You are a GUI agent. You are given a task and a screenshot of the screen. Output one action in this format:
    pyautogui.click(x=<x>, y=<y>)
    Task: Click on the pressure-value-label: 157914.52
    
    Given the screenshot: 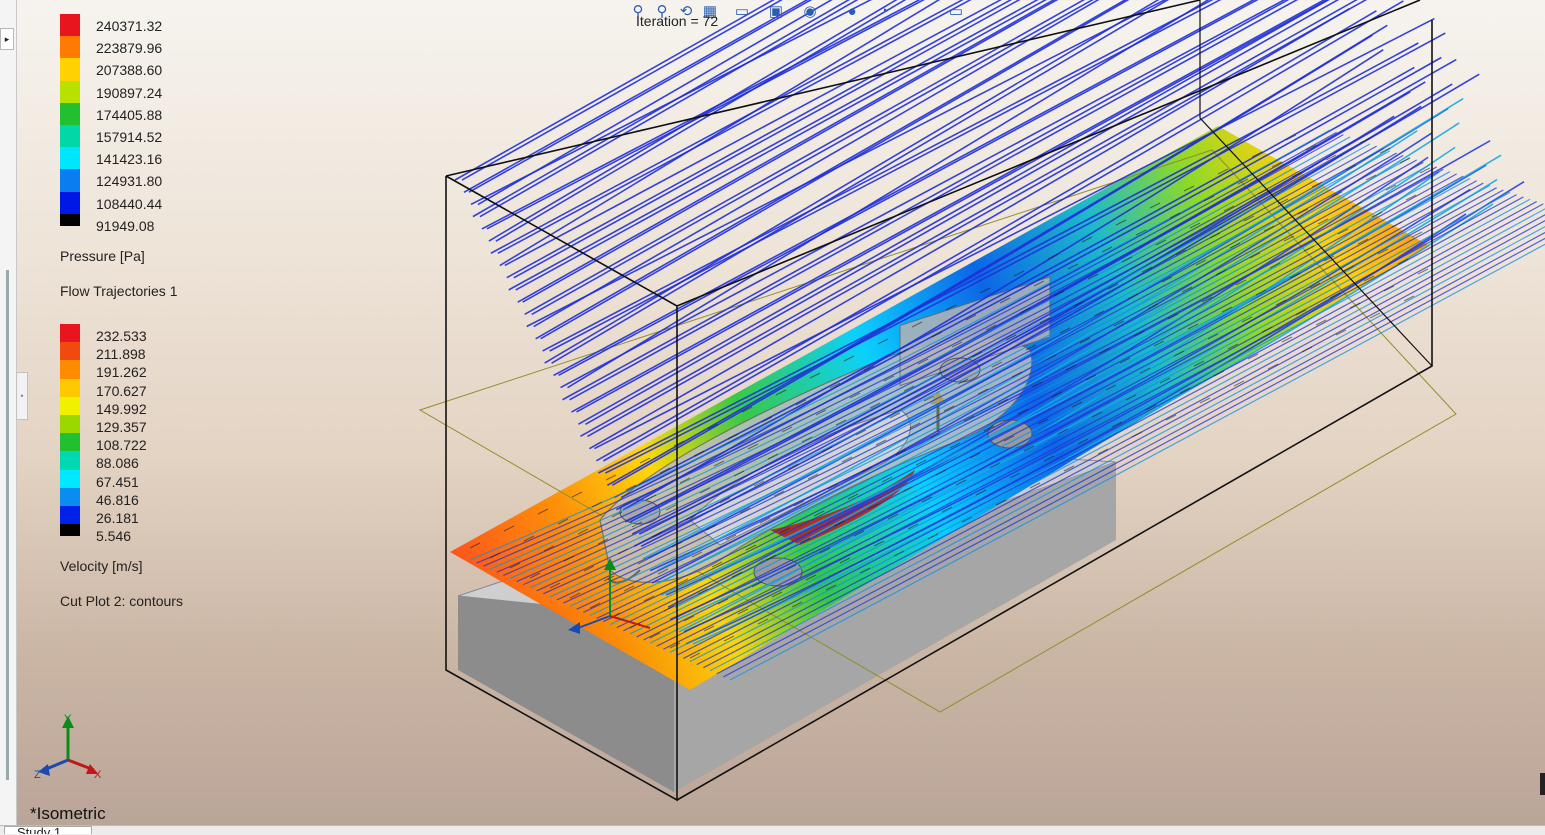 What is the action you would take?
    pyautogui.click(x=129, y=137)
    